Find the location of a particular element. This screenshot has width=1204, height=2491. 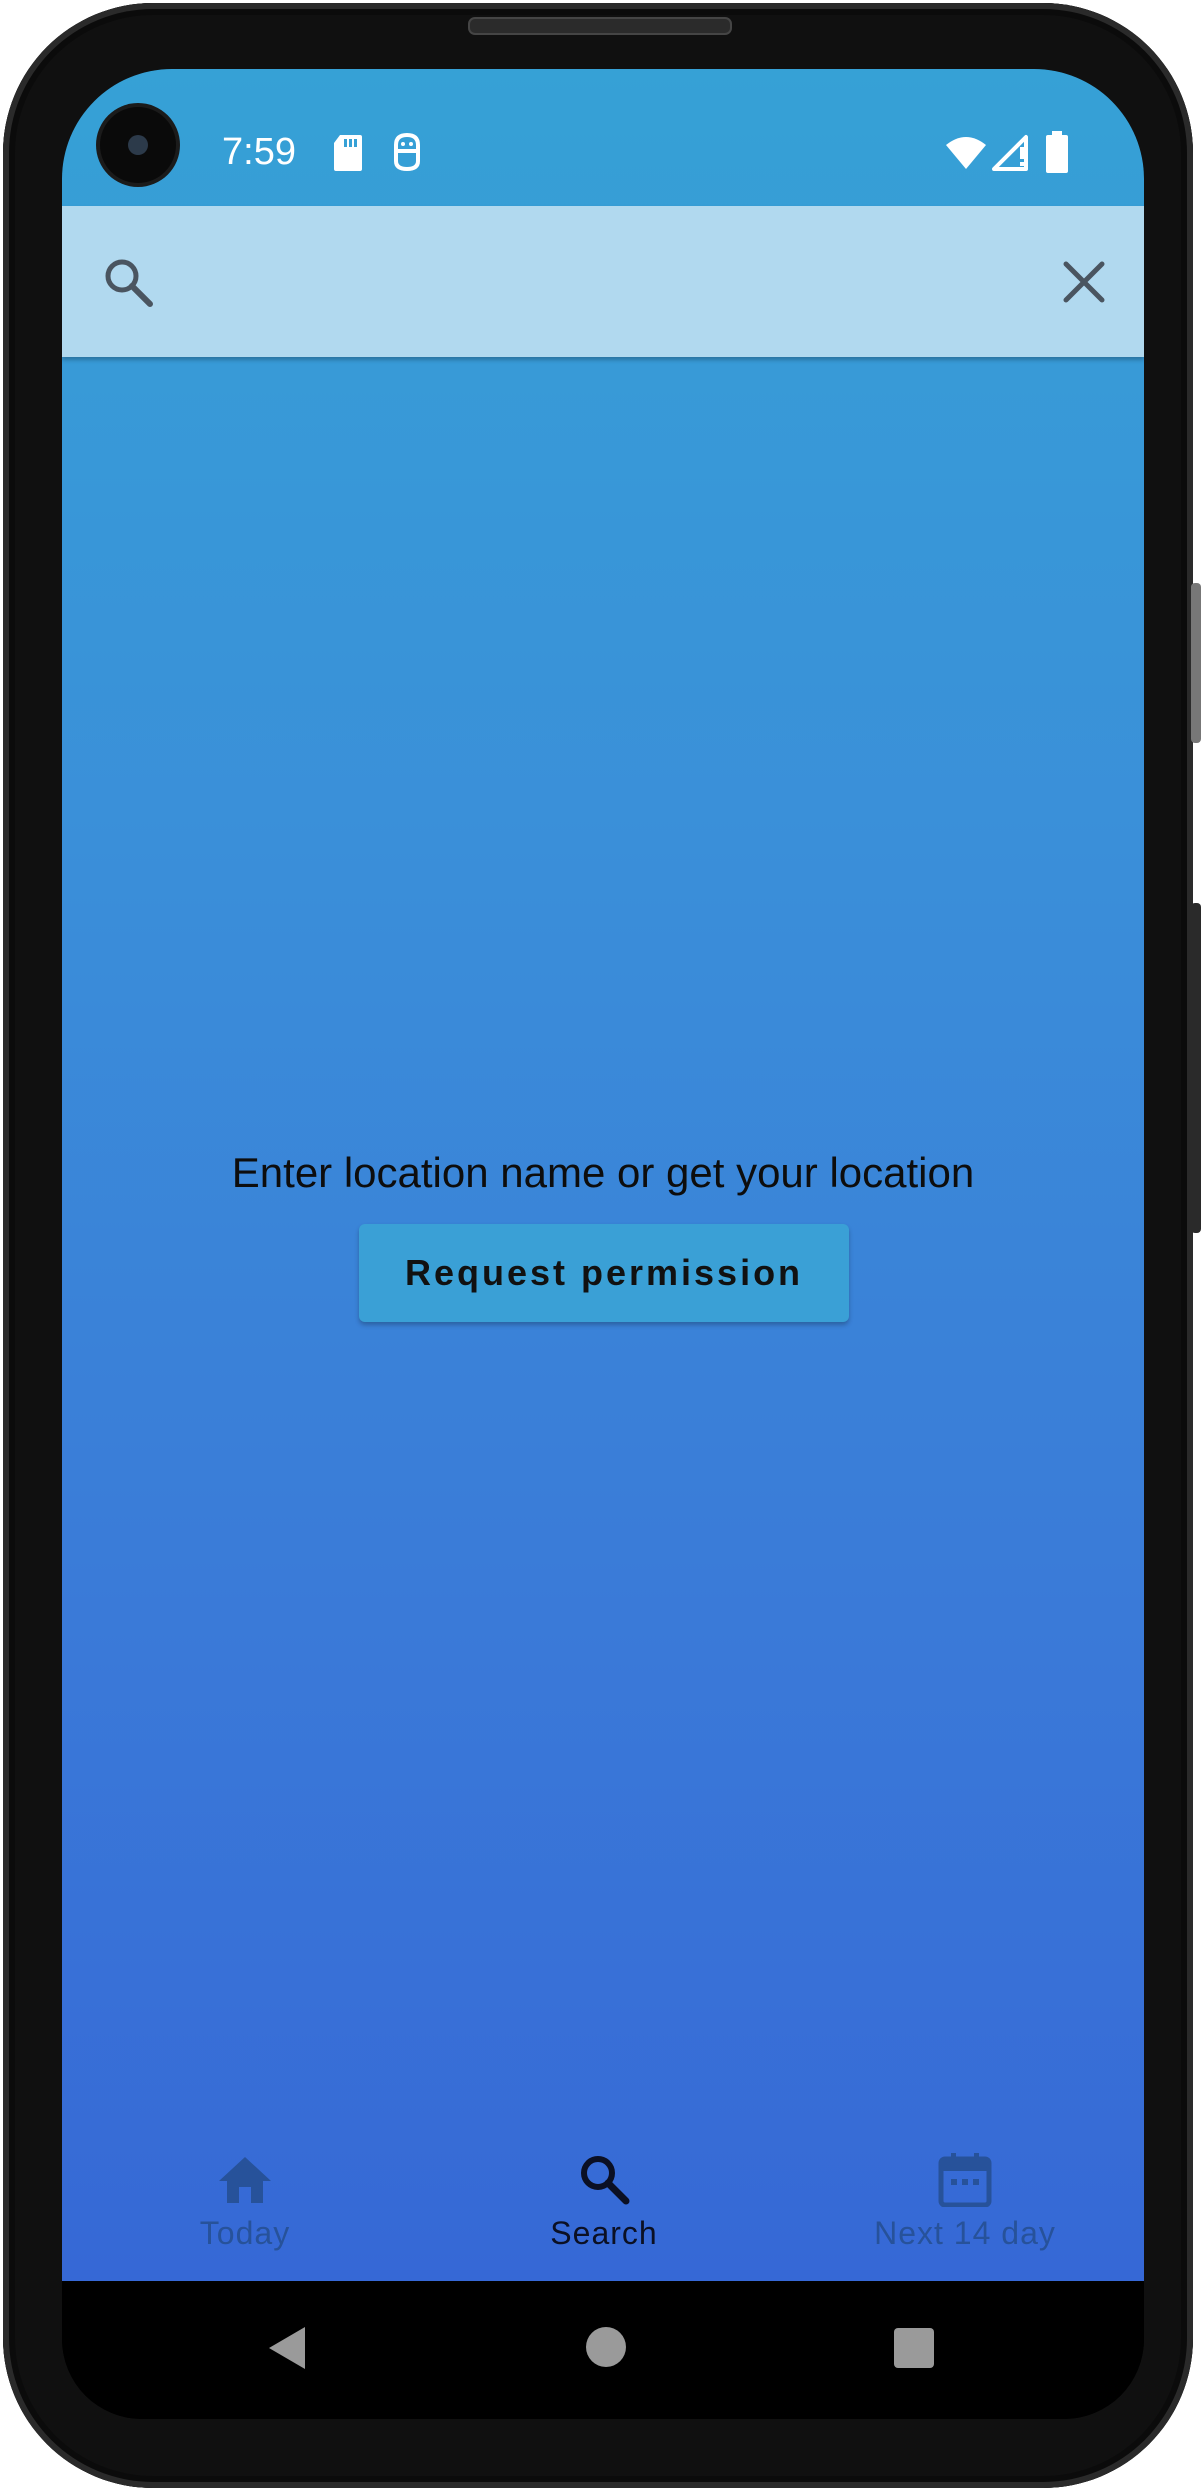

system-navigation-bar is located at coordinates (603, 2350).